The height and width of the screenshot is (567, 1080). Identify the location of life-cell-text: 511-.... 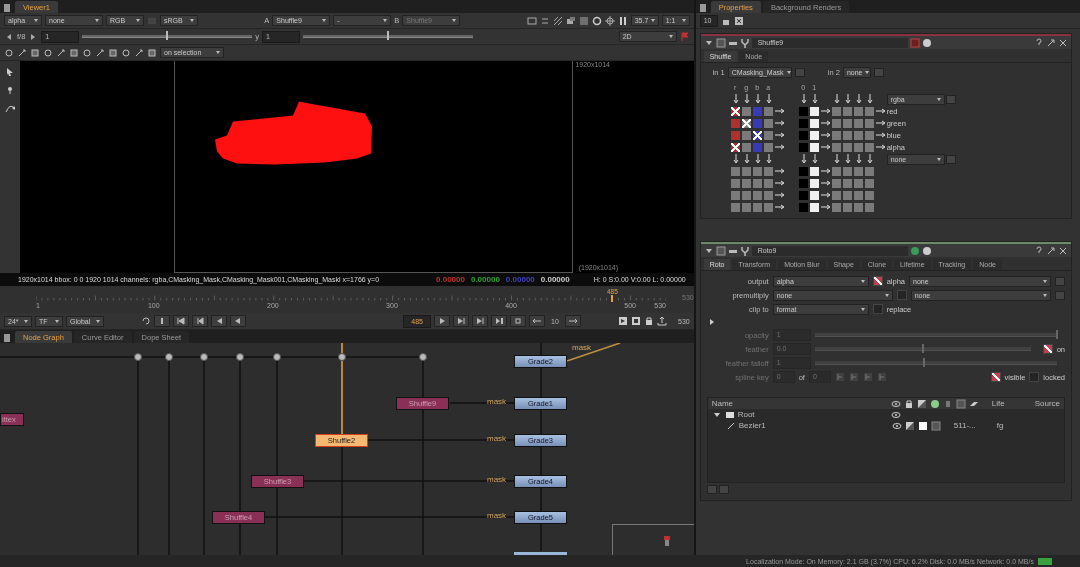
(965, 425).